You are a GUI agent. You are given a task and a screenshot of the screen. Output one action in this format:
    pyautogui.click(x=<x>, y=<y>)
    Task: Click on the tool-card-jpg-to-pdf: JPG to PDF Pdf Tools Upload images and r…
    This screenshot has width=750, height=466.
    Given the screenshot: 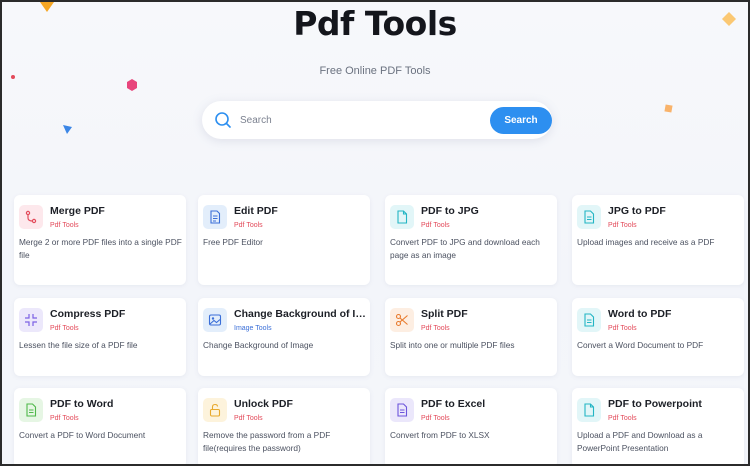 What is the action you would take?
    pyautogui.click(x=658, y=240)
    